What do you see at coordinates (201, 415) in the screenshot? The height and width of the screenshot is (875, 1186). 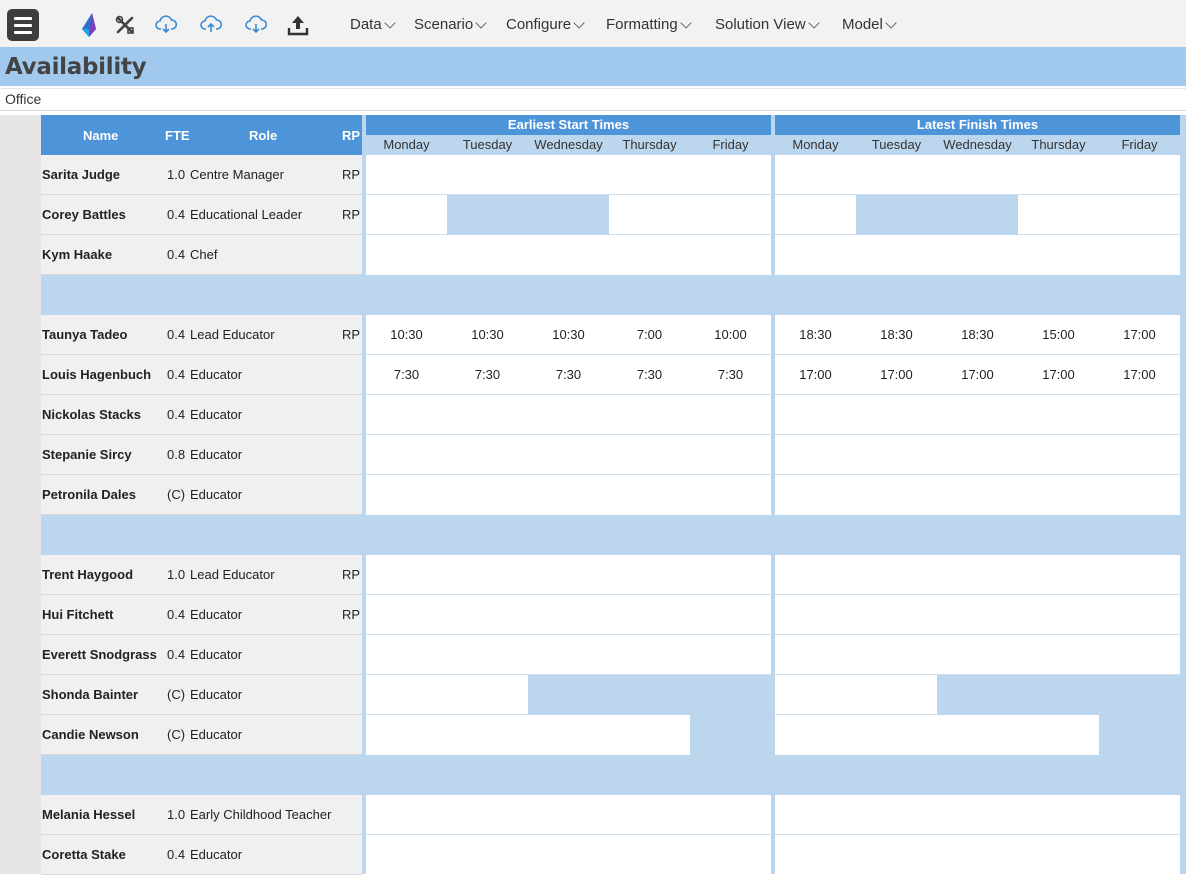 I see `staff-row: Nickolas Stacks 0.4 Educator` at bounding box center [201, 415].